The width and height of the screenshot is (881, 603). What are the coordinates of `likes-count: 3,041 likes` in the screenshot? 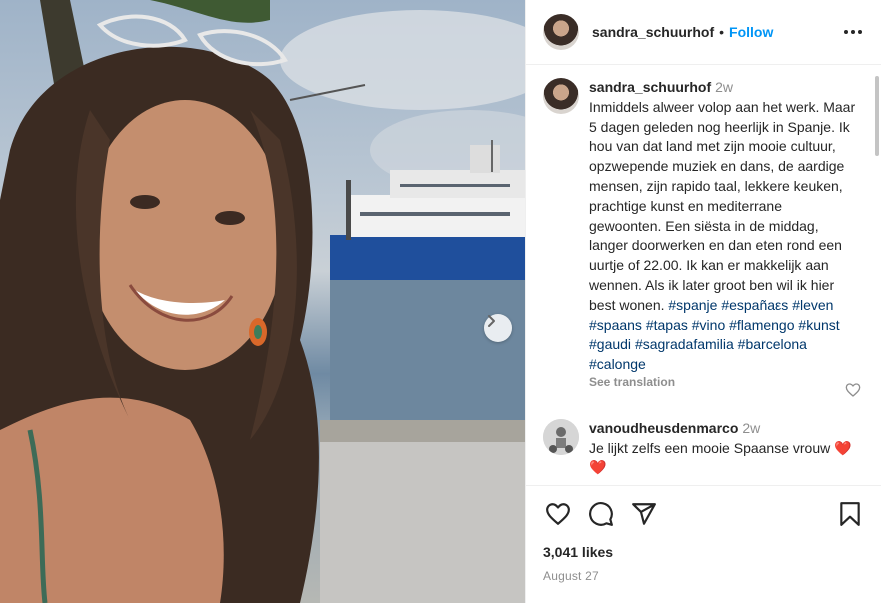 It's located at (704, 552).